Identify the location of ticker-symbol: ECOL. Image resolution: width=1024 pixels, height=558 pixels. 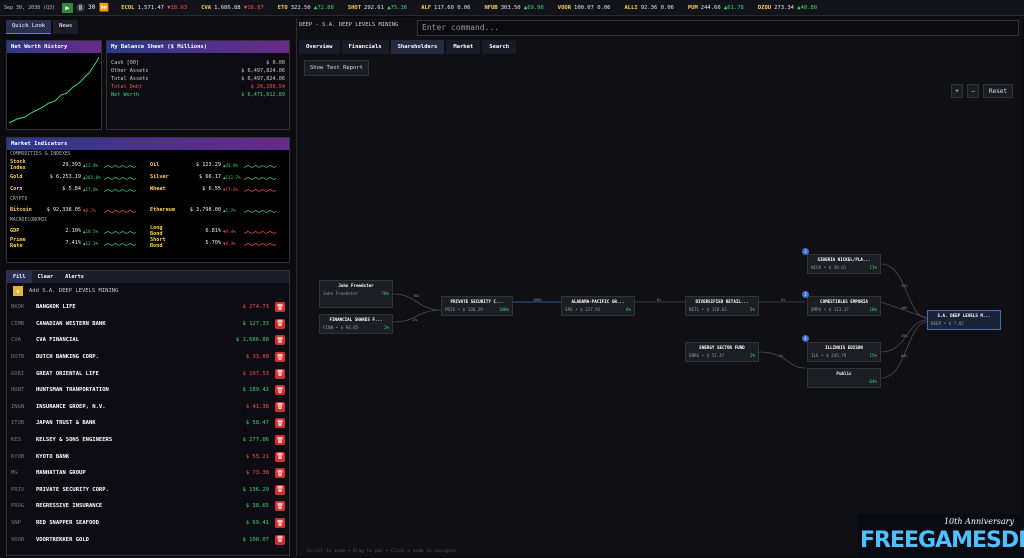
(128, 7).